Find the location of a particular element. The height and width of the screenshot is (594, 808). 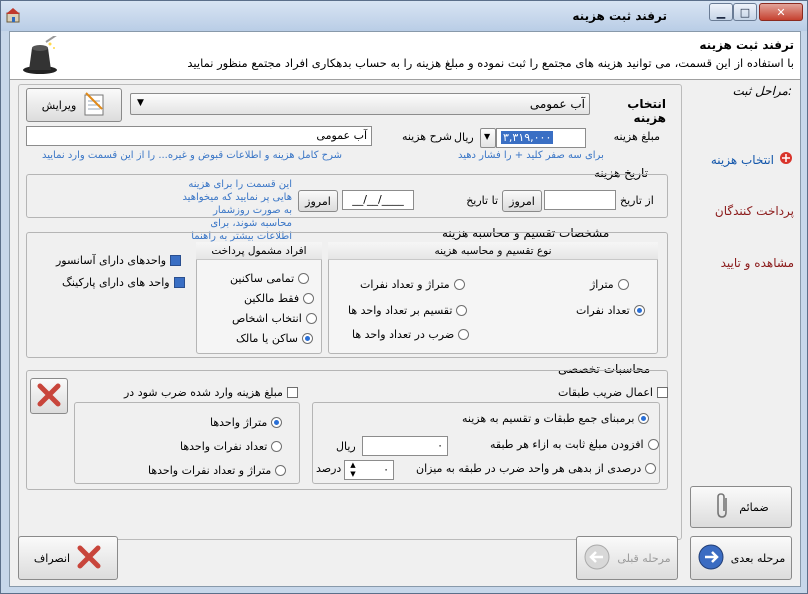

amount-value: ۳,۳۱۹,۰۰۰ is located at coordinates (527, 137).